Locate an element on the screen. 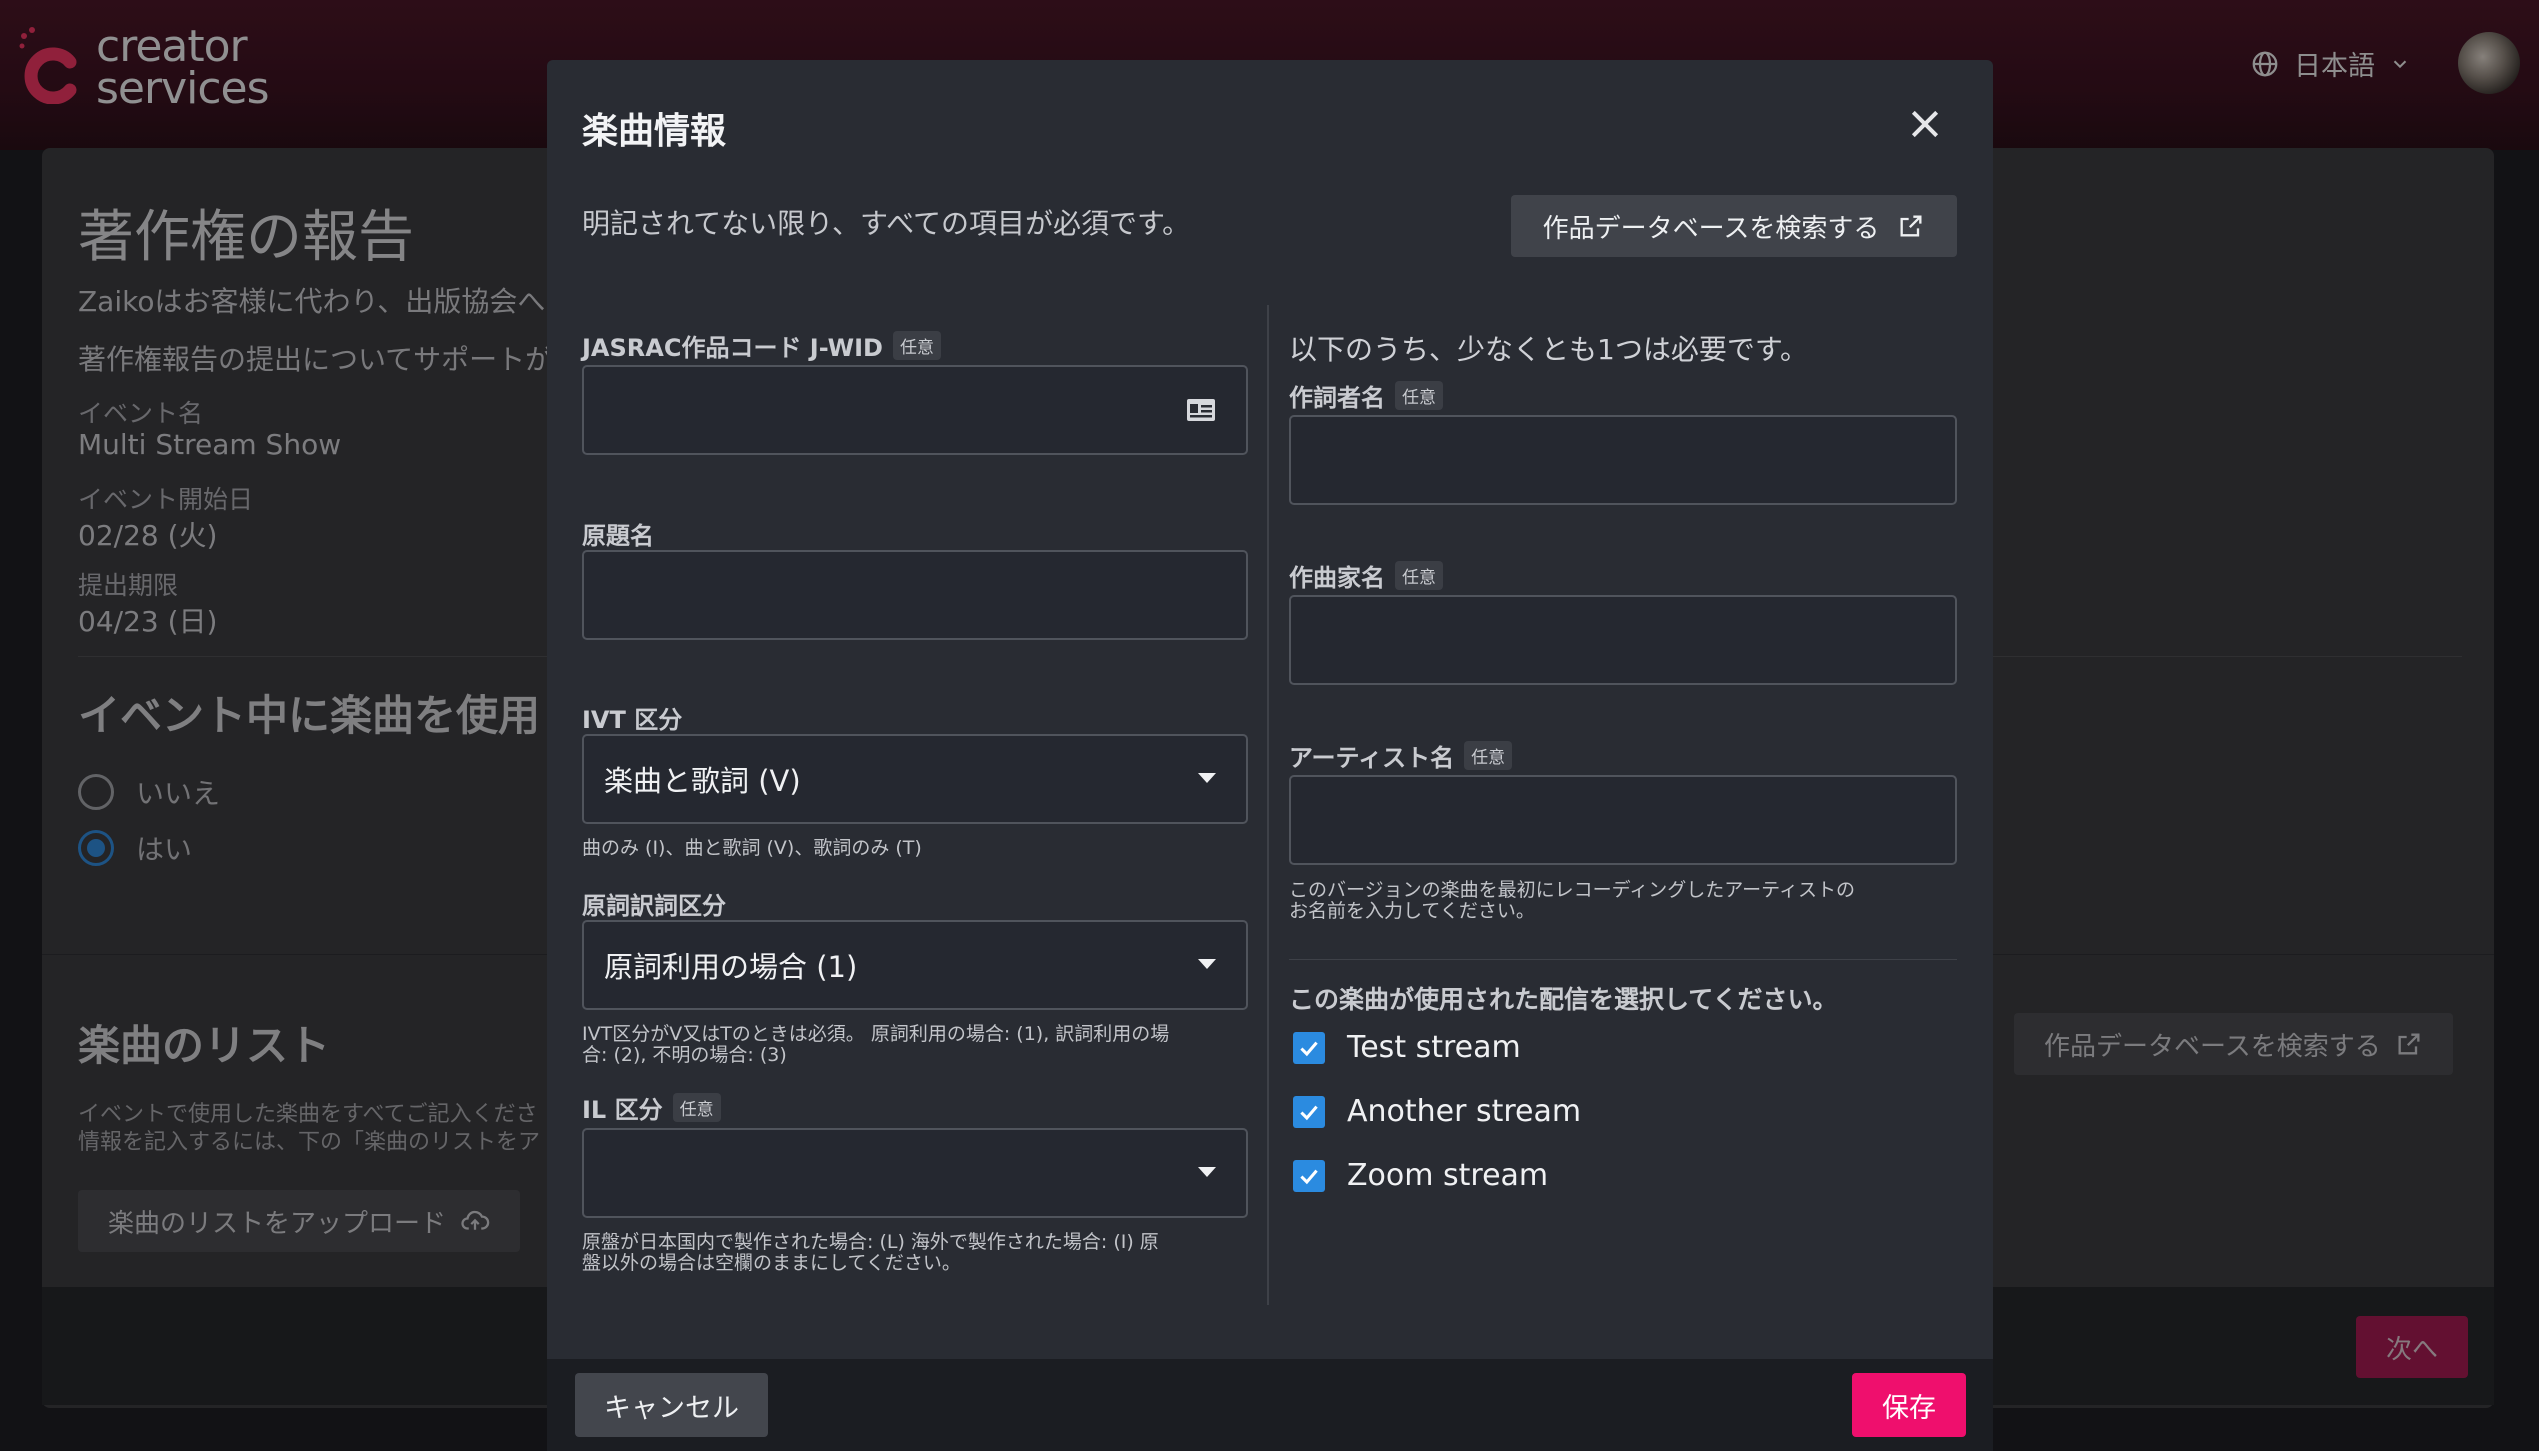 This screenshot has width=2539, height=1451. original-title-label: 原題名 is located at coordinates (618, 533).